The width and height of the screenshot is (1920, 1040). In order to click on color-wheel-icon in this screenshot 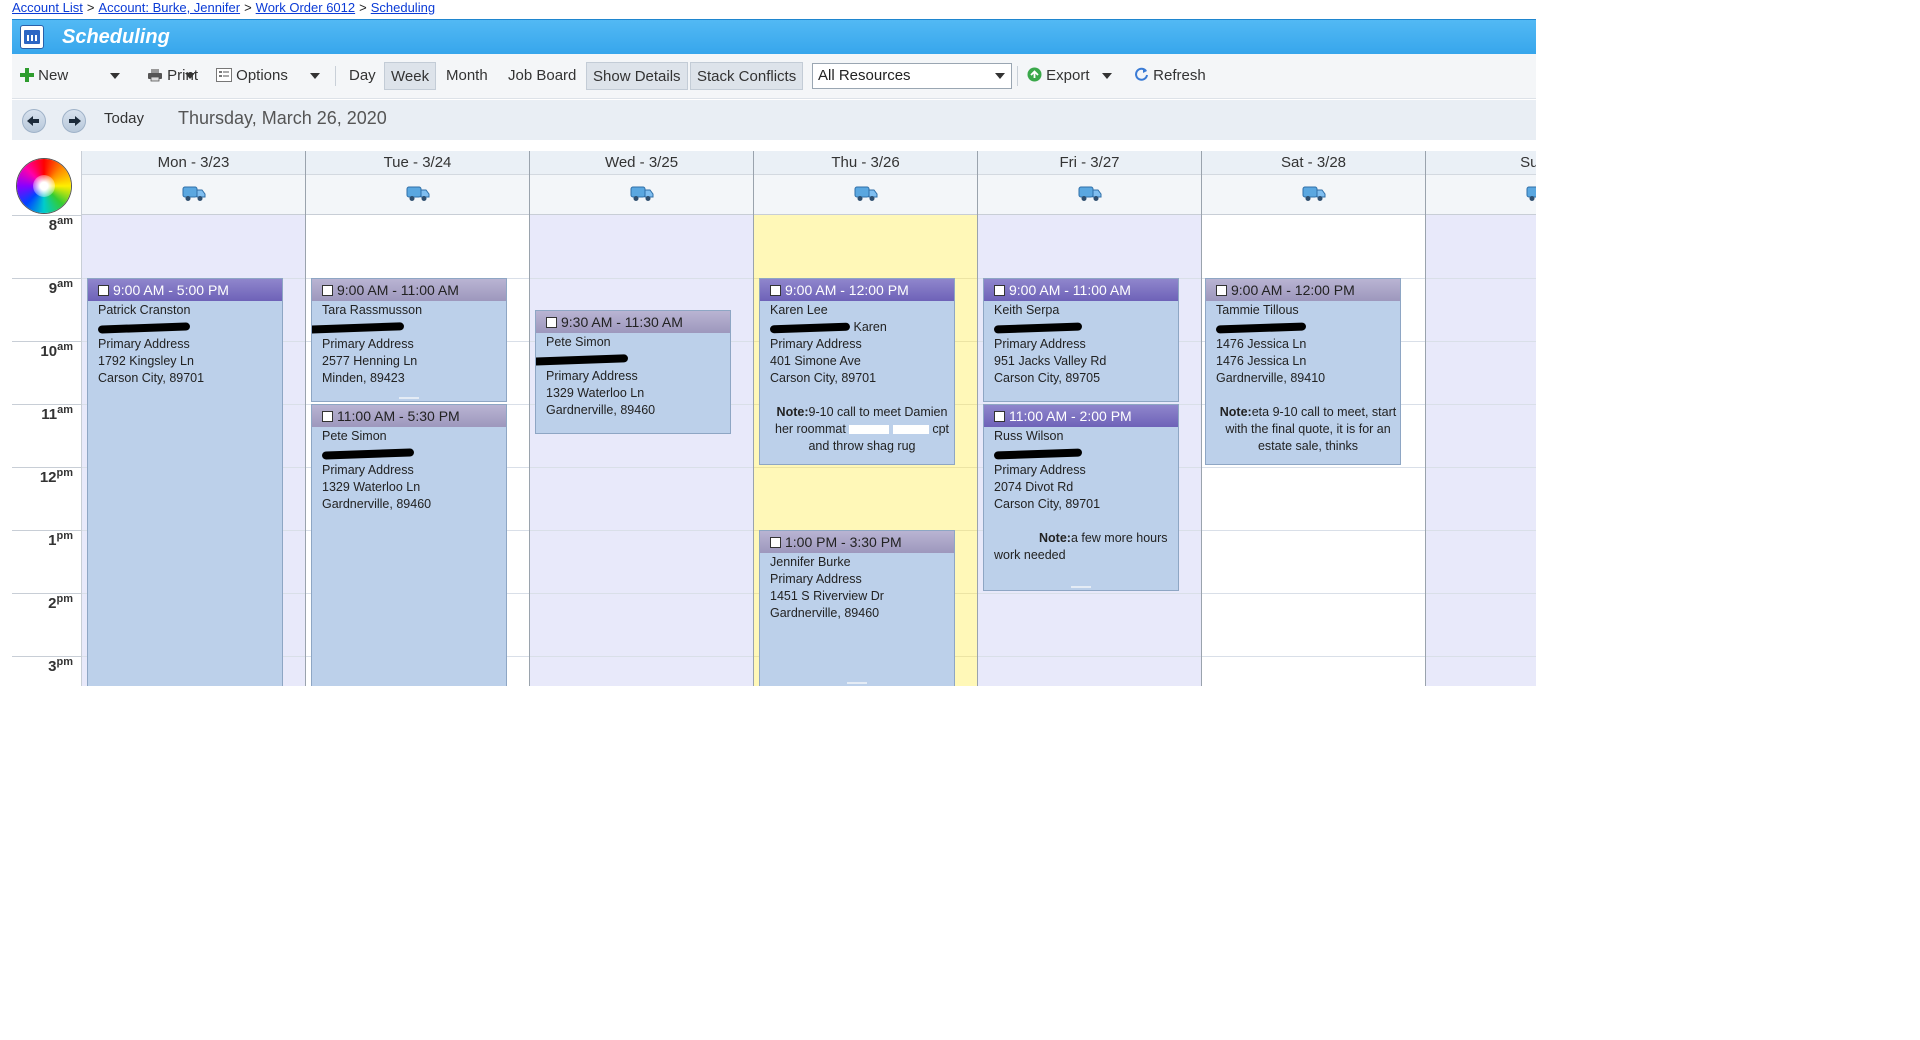, I will do `click(44, 186)`.